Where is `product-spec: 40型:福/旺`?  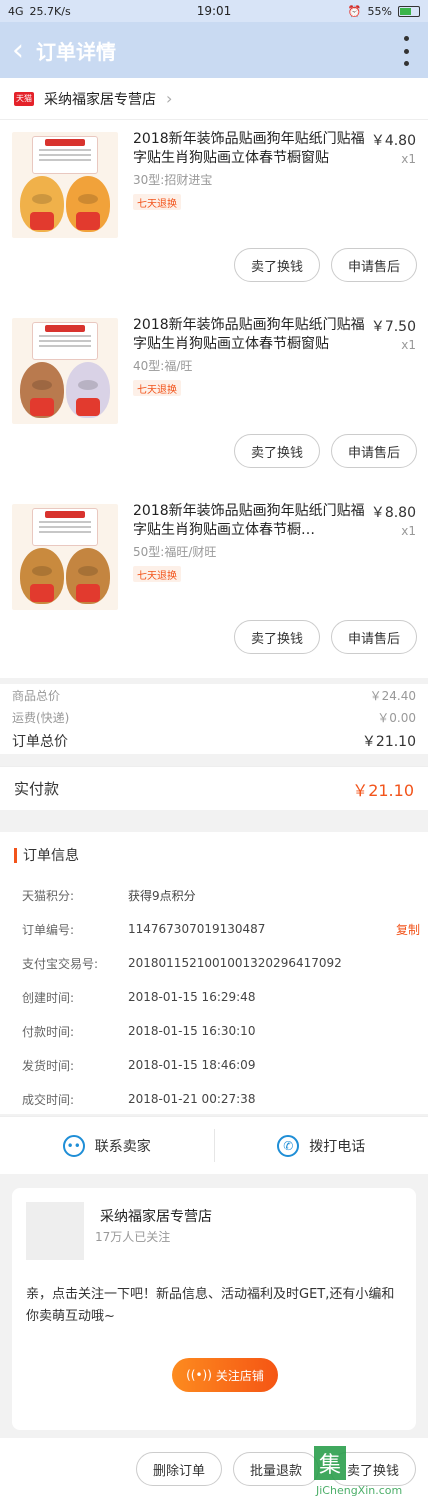 product-spec: 40型:福/旺 is located at coordinates (163, 366).